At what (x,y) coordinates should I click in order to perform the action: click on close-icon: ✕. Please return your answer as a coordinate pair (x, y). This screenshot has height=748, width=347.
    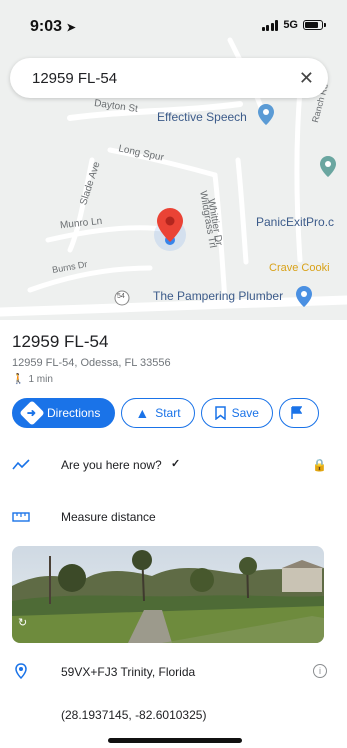
    Looking at the image, I should click on (306, 78).